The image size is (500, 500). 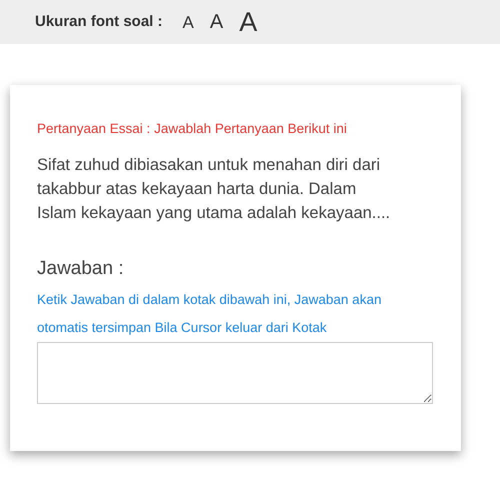 What do you see at coordinates (99, 22) in the screenshot?
I see `font-size-label: Ukuran font soal :` at bounding box center [99, 22].